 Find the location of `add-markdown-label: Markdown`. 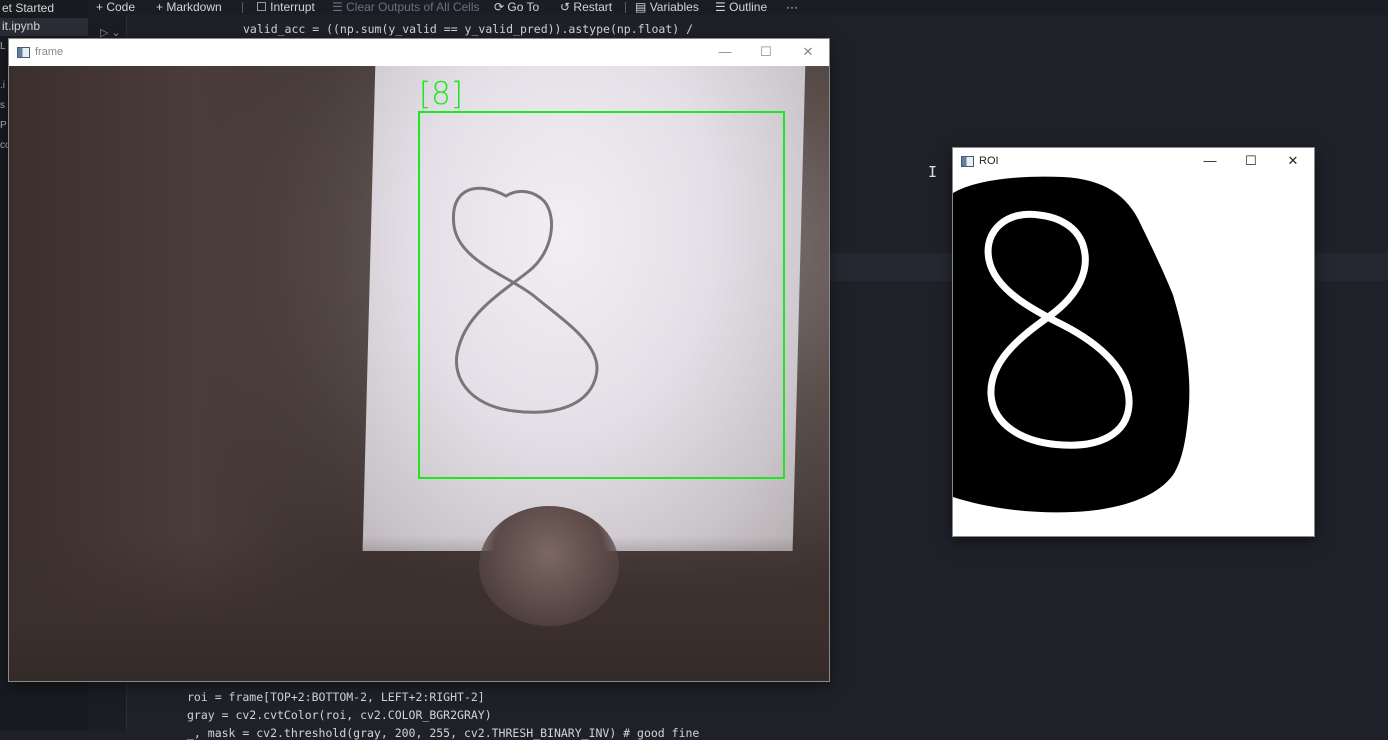

add-markdown-label: Markdown is located at coordinates (194, 7).